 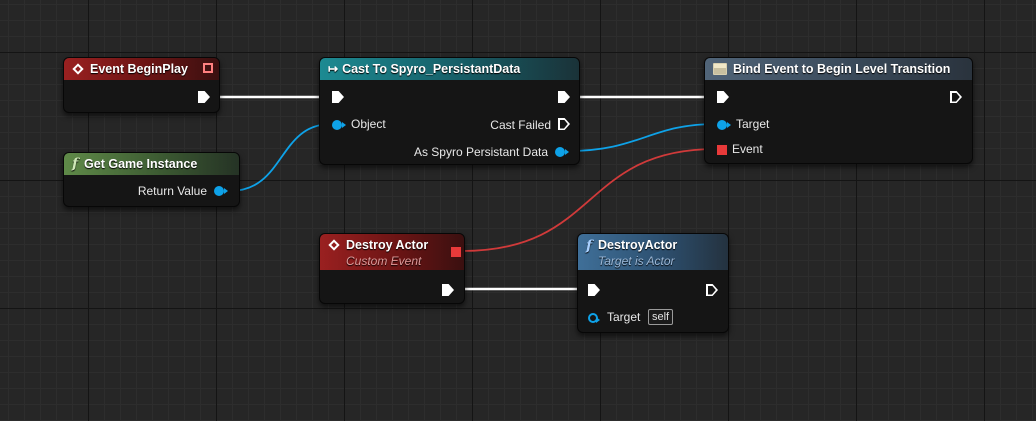 What do you see at coordinates (151, 179) in the screenshot?
I see `get-game-instance-node: f Get Game Instance Return Value` at bounding box center [151, 179].